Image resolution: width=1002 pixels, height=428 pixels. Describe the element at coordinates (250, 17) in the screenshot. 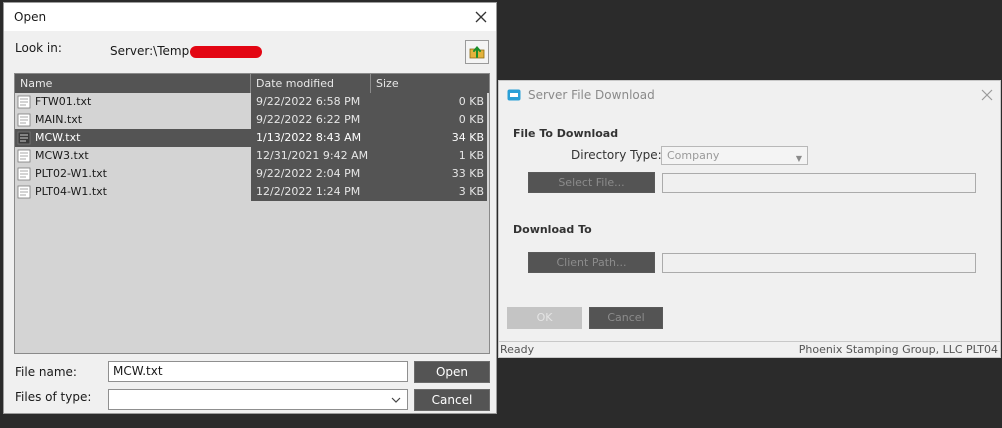

I see `open-dialog-titlebar: Open` at that location.